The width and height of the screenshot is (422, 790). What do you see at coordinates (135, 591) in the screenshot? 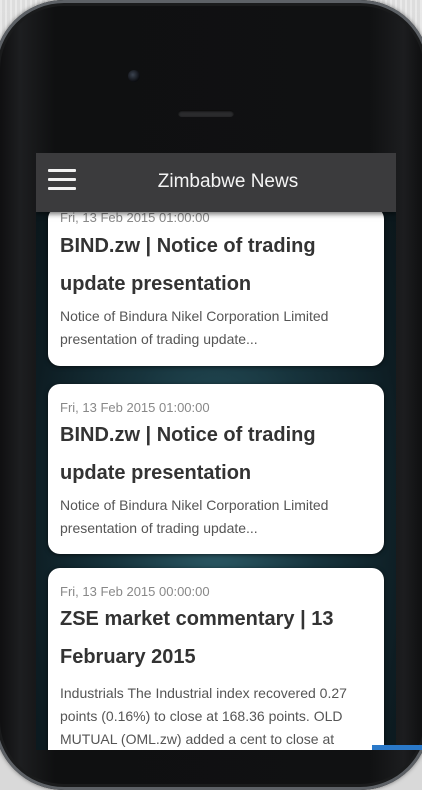
I see `article-date: Fri, 13 Feb 2015 00:00:00` at bounding box center [135, 591].